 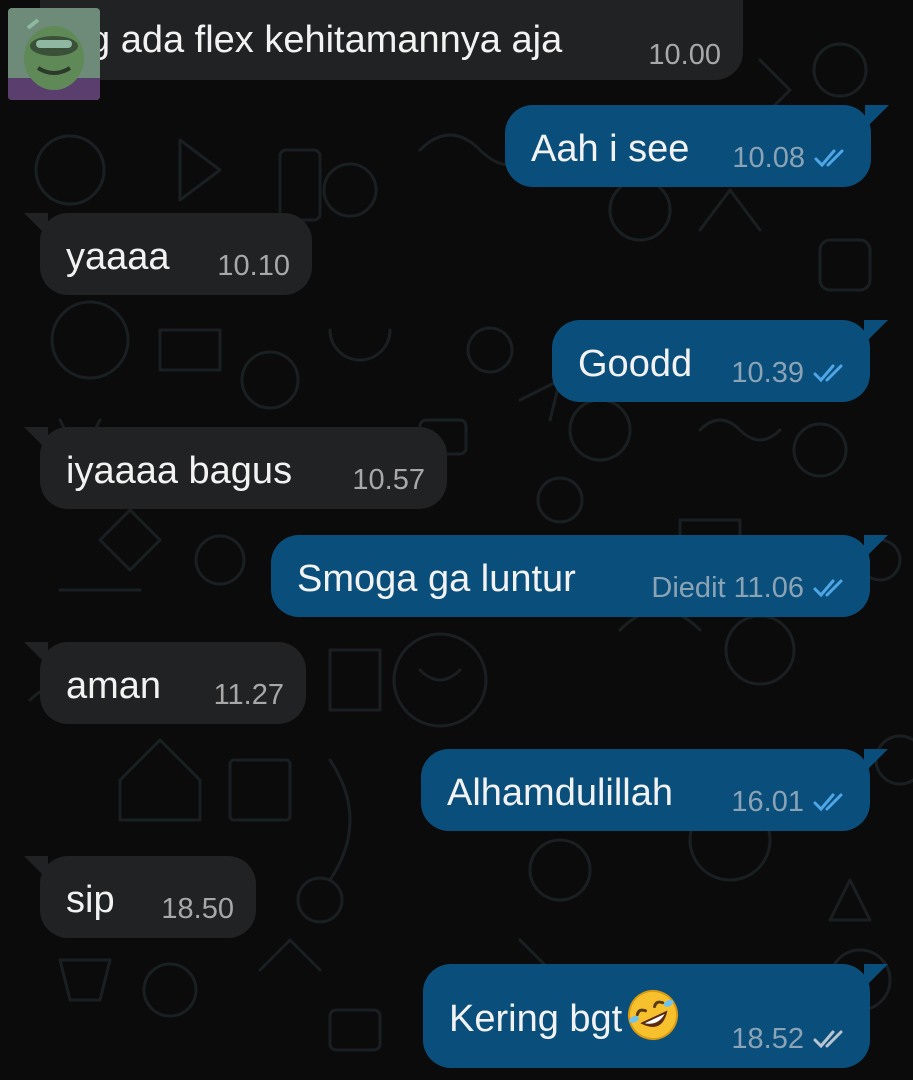 I want to click on message-time: 10.57, so click(x=388, y=480).